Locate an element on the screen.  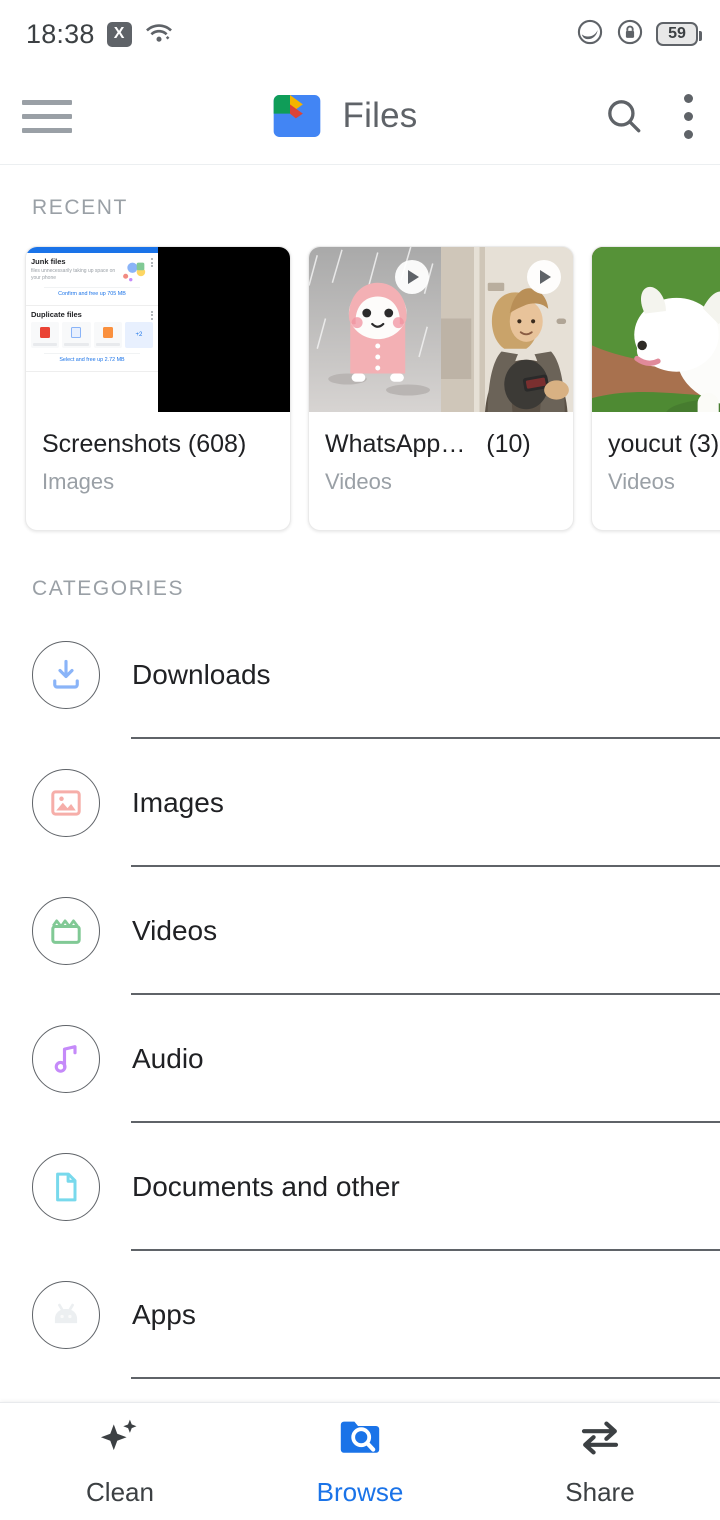
audio-icon is located at coordinates (66, 1059).